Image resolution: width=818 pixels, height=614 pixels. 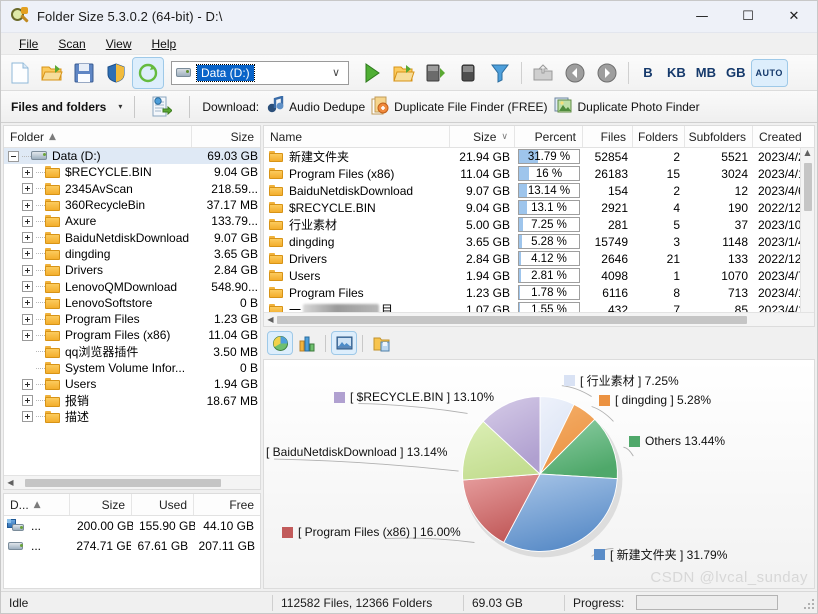 I want to click on tree-row: Program Files (x86) 11.04 GB, so click(x=132, y=335).